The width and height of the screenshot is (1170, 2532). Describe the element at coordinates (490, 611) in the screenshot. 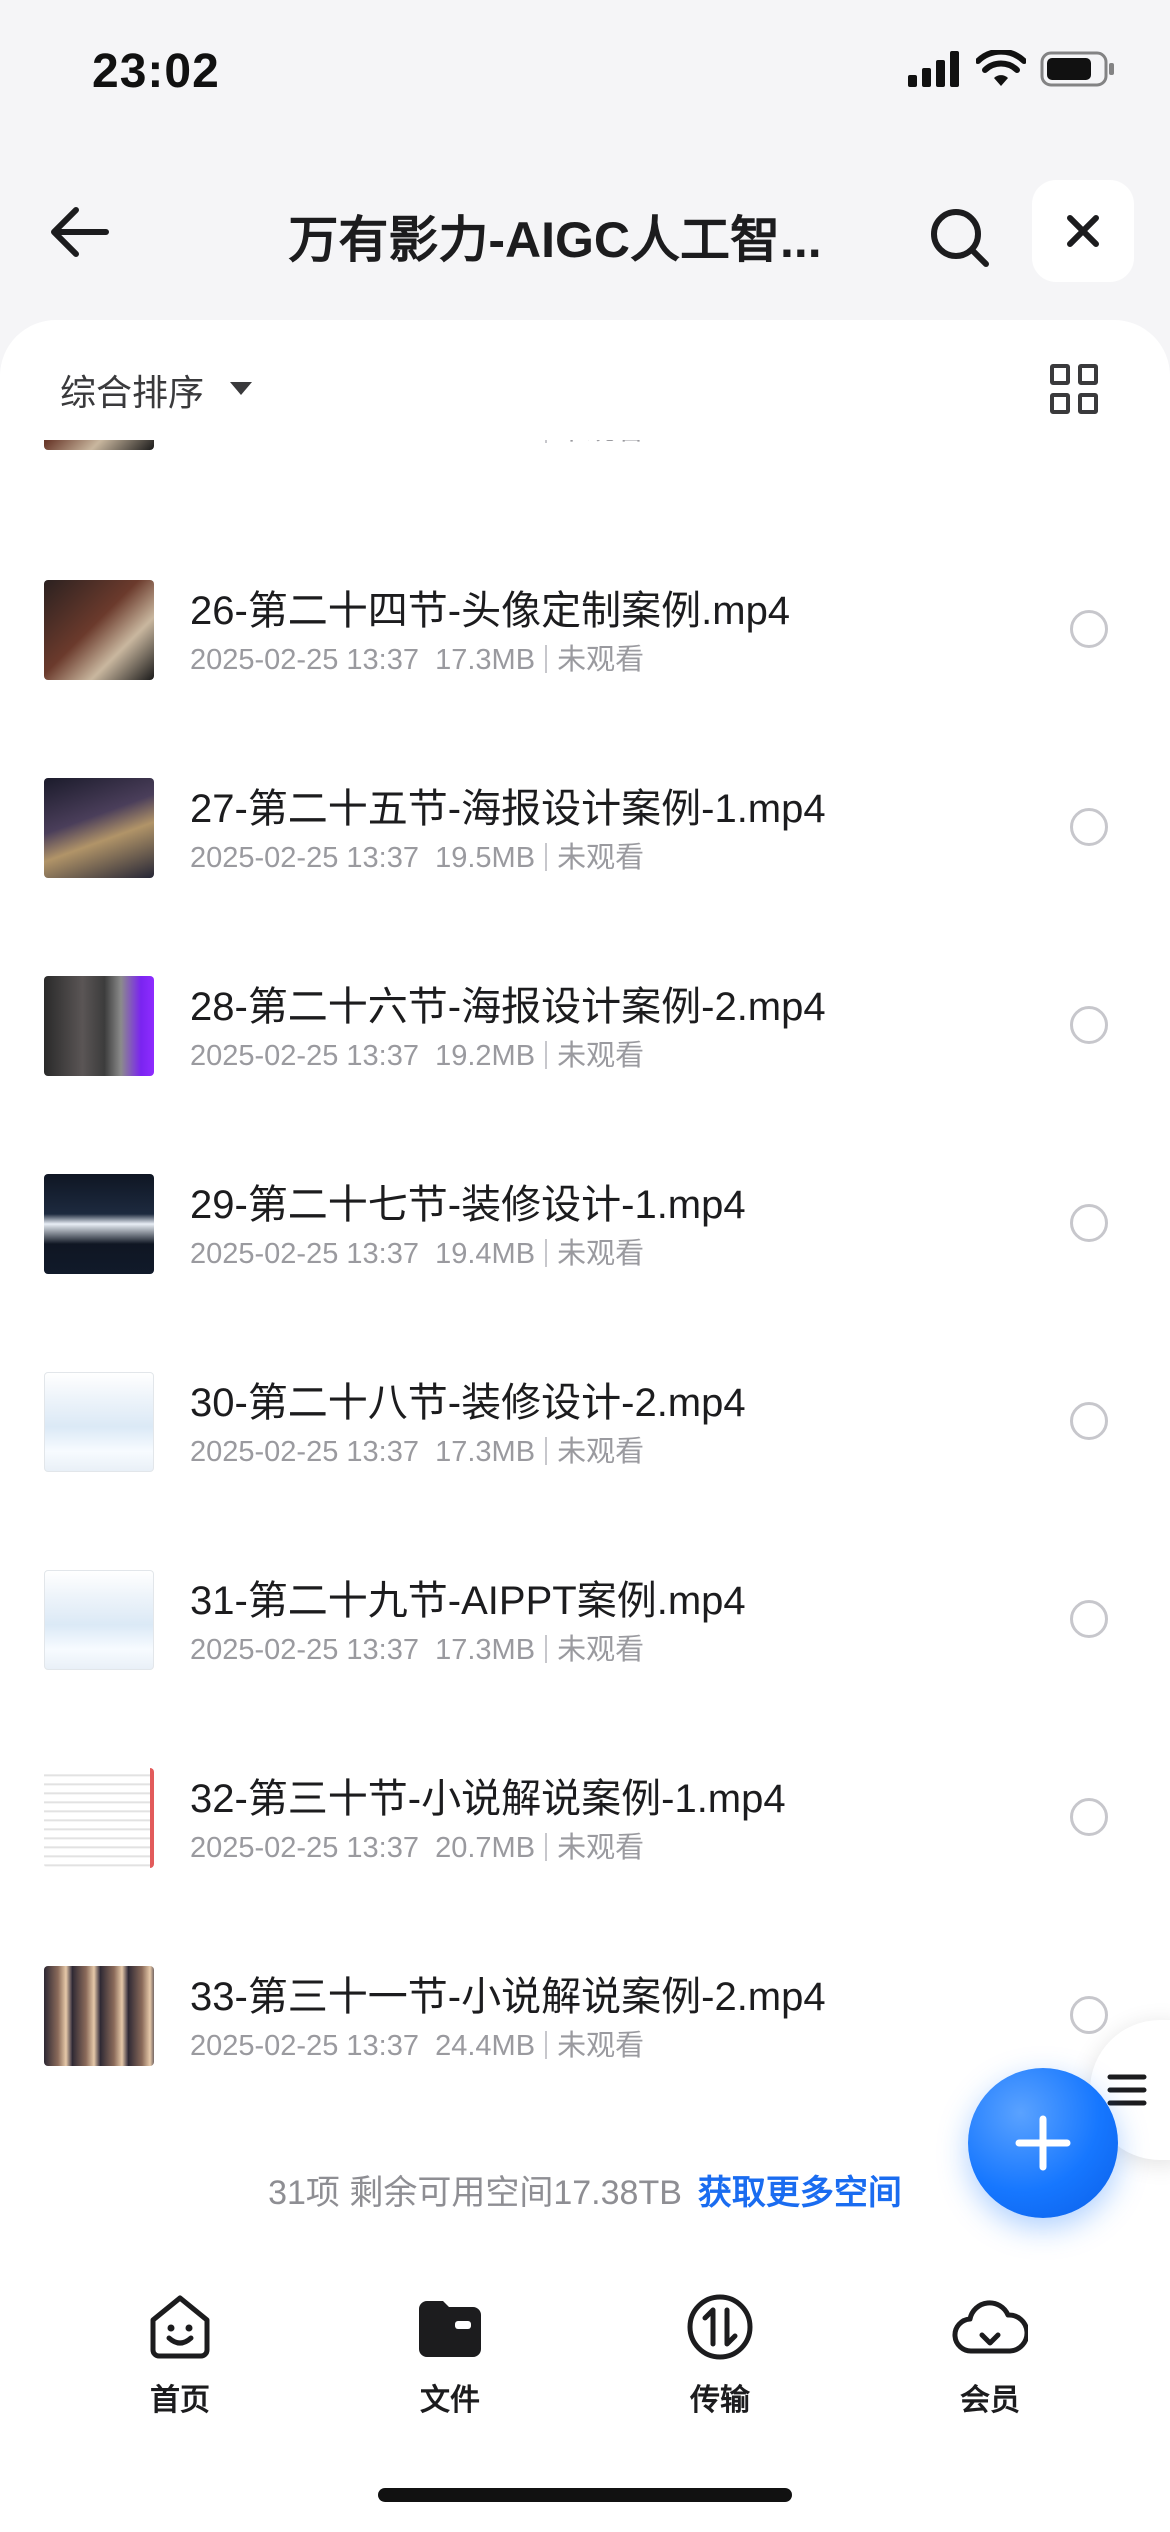

I see `file-name: 26-第二十四节-头像定制案例.mp4` at that location.